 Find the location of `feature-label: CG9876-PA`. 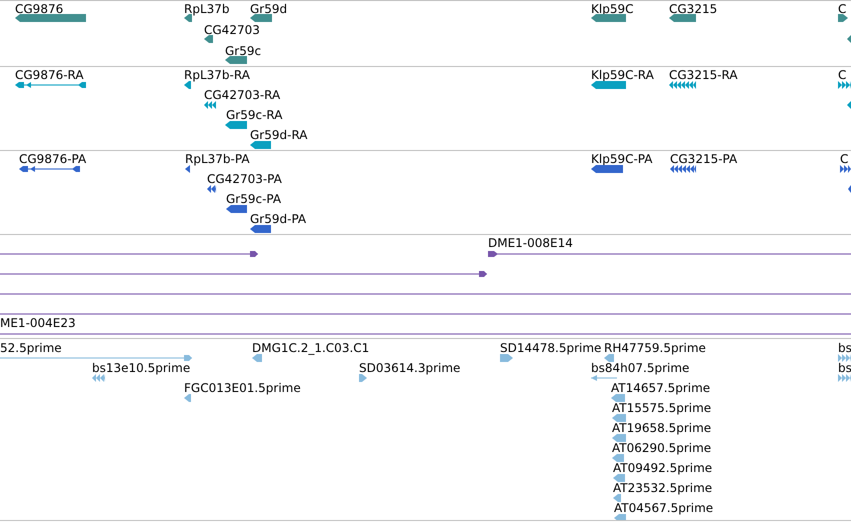

feature-label: CG9876-PA is located at coordinates (52, 159).